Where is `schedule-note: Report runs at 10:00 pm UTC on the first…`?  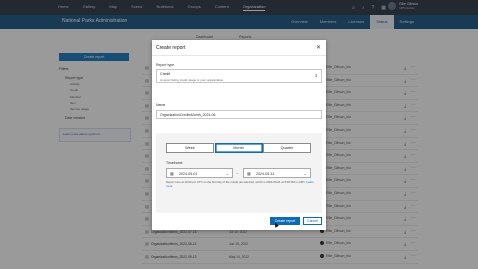 schedule-note: Report runs at 10:00 pm UTC on the first… is located at coordinates (240, 184).